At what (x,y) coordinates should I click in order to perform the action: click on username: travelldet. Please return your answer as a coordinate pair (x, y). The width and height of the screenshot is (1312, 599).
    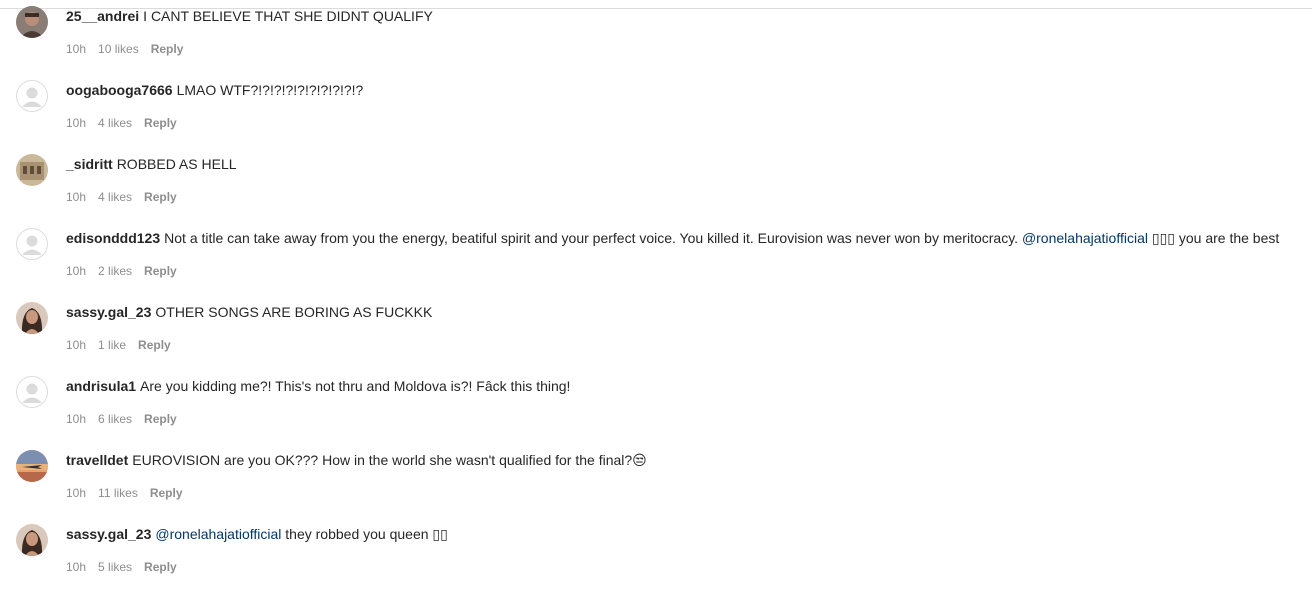
    Looking at the image, I should click on (97, 460).